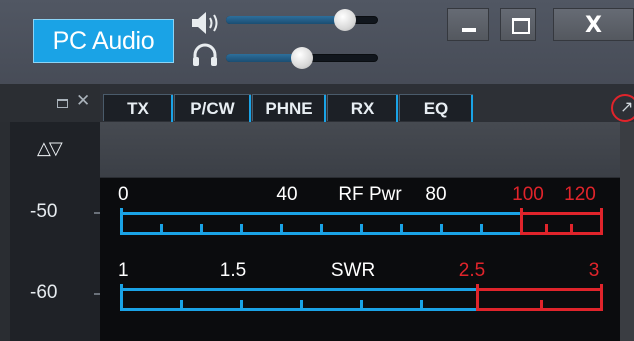 The height and width of the screenshot is (341, 634). What do you see at coordinates (123, 270) in the screenshot?
I see `meter-scale-label: 1` at bounding box center [123, 270].